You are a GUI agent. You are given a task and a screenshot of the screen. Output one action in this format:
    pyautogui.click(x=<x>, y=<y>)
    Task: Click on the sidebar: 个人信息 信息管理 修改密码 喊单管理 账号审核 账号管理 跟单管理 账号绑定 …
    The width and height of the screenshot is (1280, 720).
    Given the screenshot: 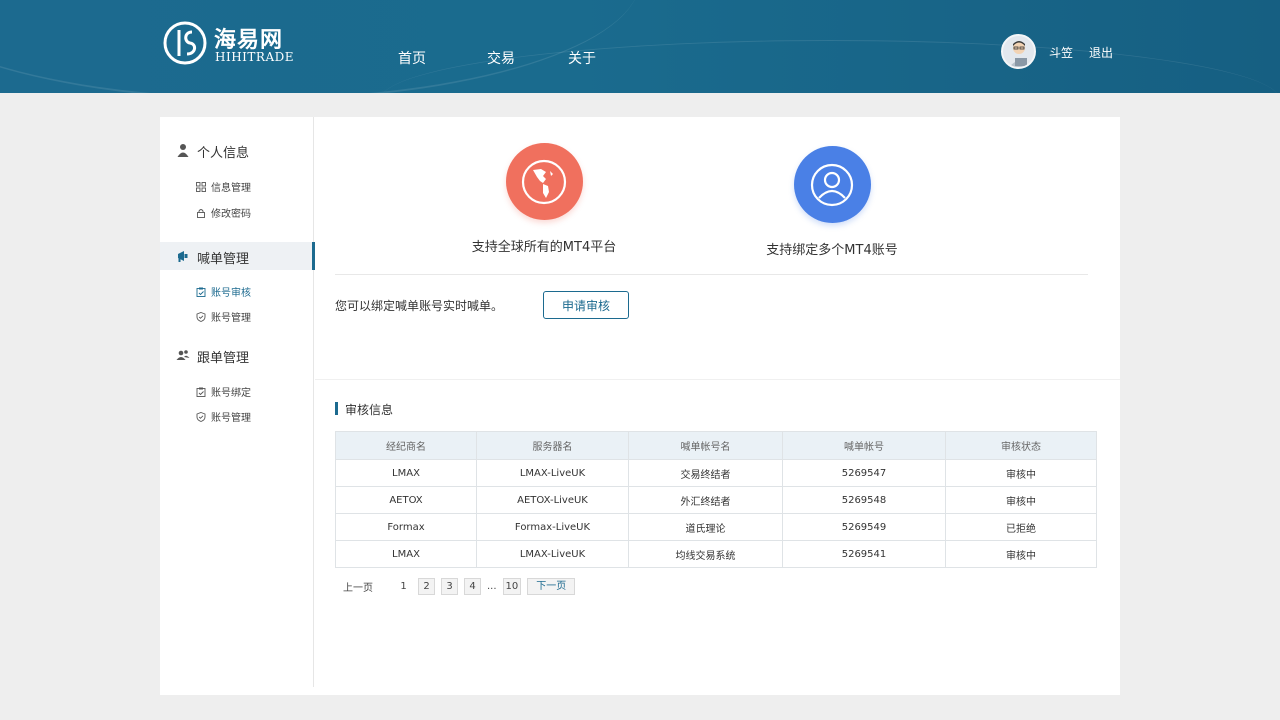 What is the action you would take?
    pyautogui.click(x=237, y=402)
    